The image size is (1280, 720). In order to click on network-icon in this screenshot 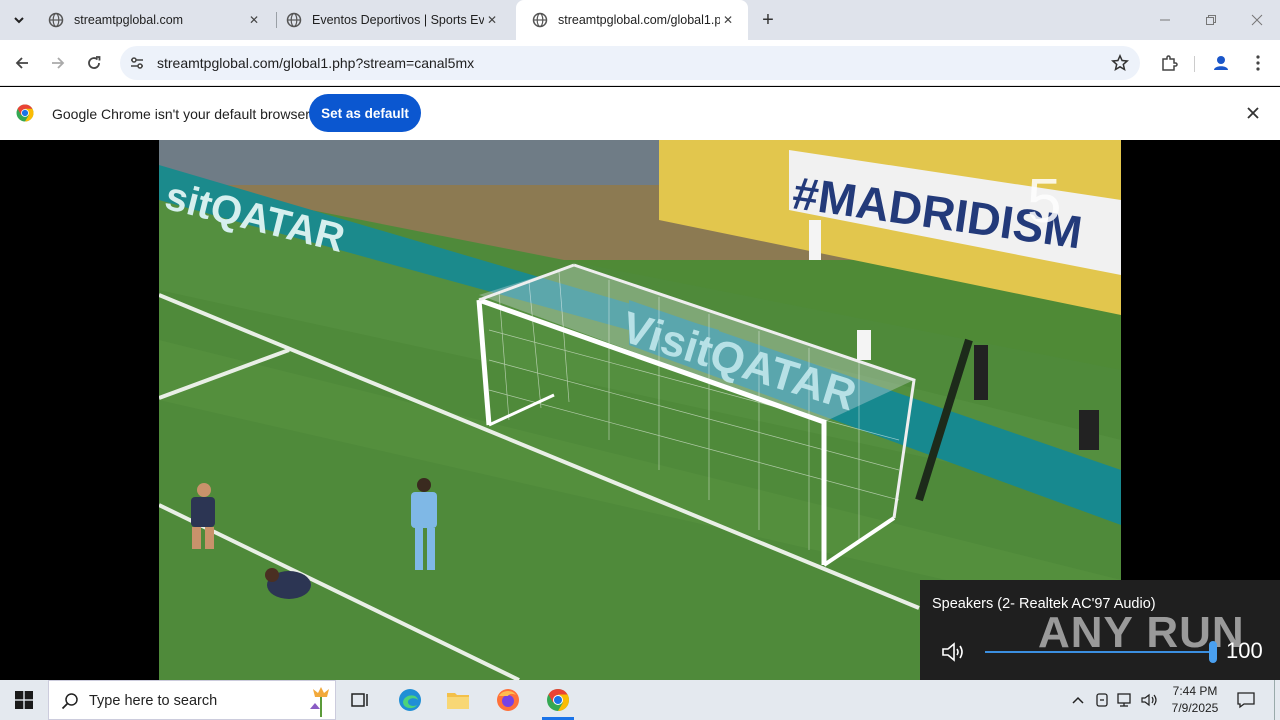, I will do `click(1124, 700)`.